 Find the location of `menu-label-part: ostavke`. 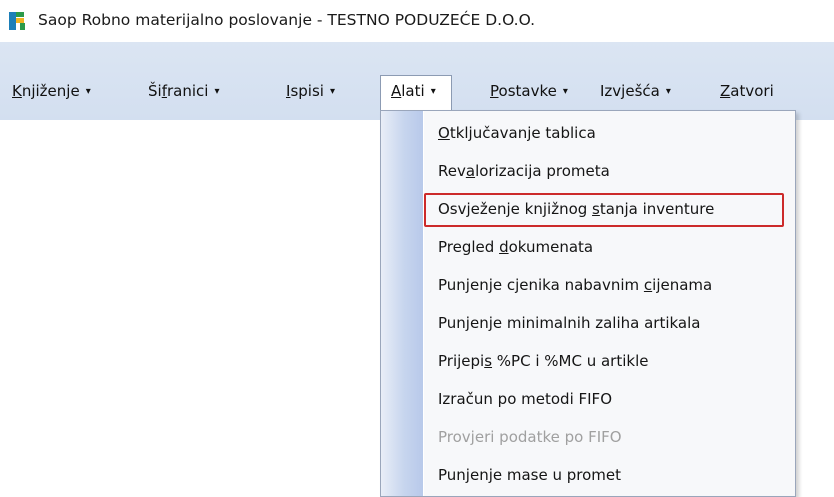

menu-label-part: ostavke is located at coordinates (527, 91).